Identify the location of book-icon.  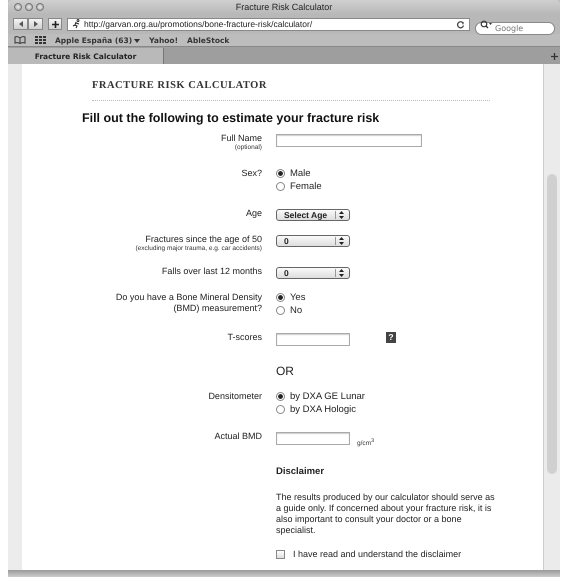
(20, 40).